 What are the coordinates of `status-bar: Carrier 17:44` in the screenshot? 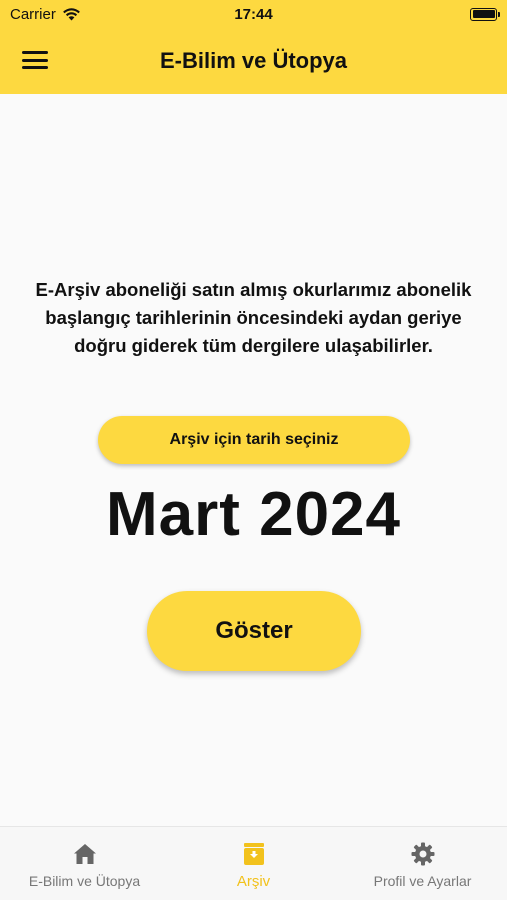 It's located at (253, 14).